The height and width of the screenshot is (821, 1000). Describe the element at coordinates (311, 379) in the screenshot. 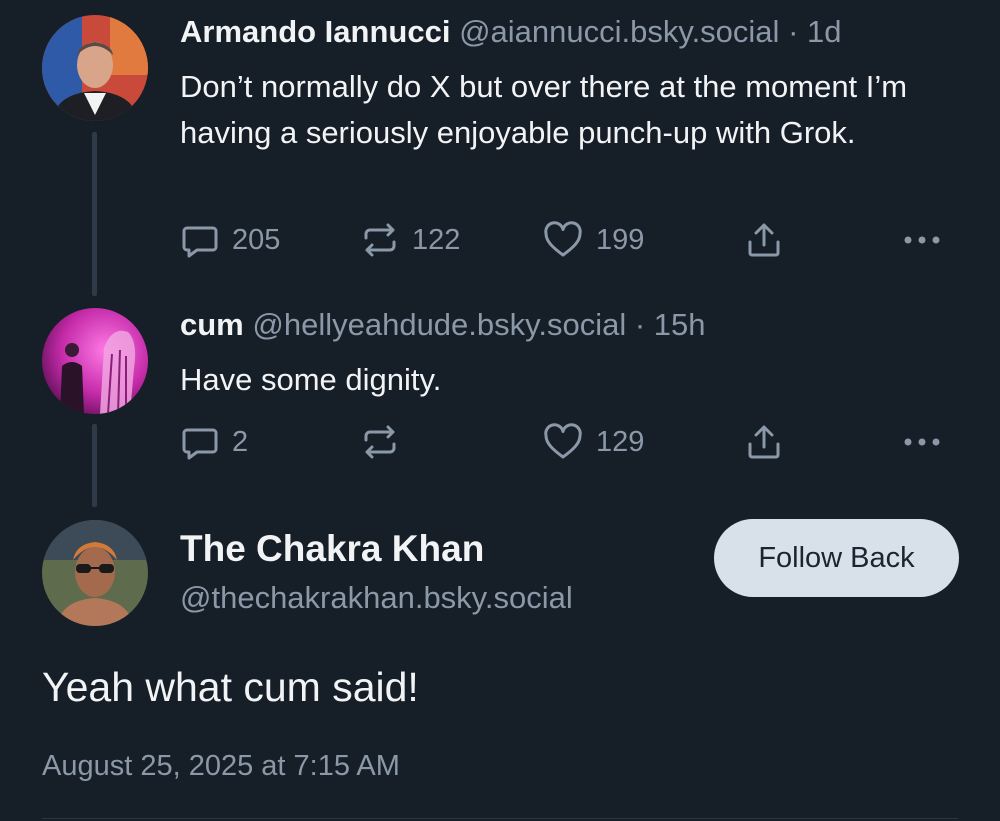

I see `post-text: Have some dignity.` at that location.